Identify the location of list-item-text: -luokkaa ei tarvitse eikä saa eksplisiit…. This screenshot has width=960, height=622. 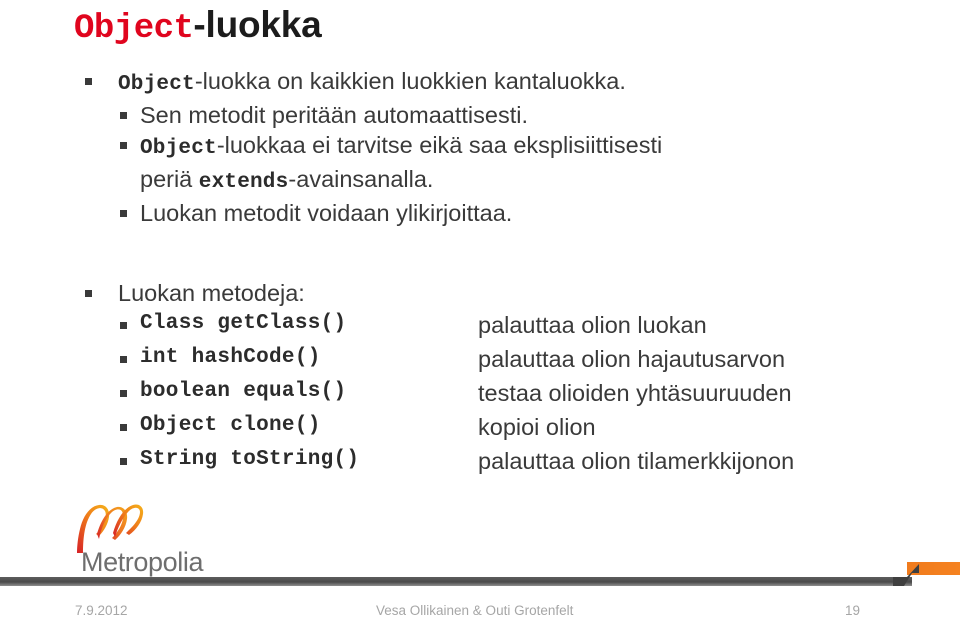
(439, 145).